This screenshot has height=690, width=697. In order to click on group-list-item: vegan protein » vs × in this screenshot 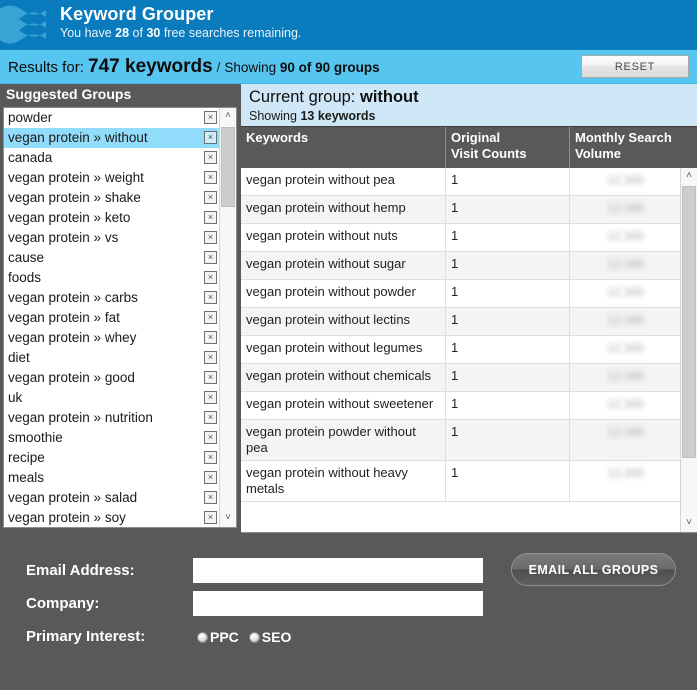, I will do `click(112, 238)`.